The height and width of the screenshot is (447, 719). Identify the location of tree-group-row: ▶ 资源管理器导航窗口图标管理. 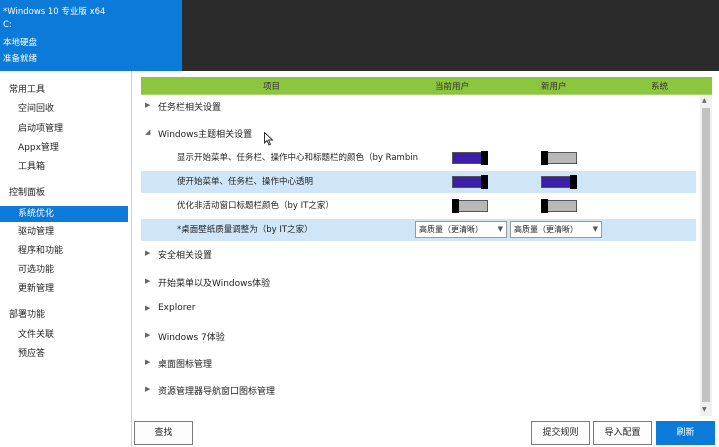
(418, 391).